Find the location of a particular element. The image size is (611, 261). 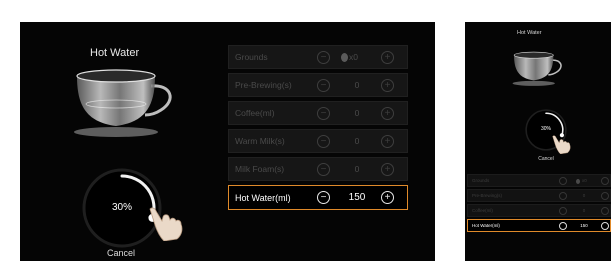

setting-row-hot-water: Hot Water(ml) 150 is located at coordinates (539, 225).